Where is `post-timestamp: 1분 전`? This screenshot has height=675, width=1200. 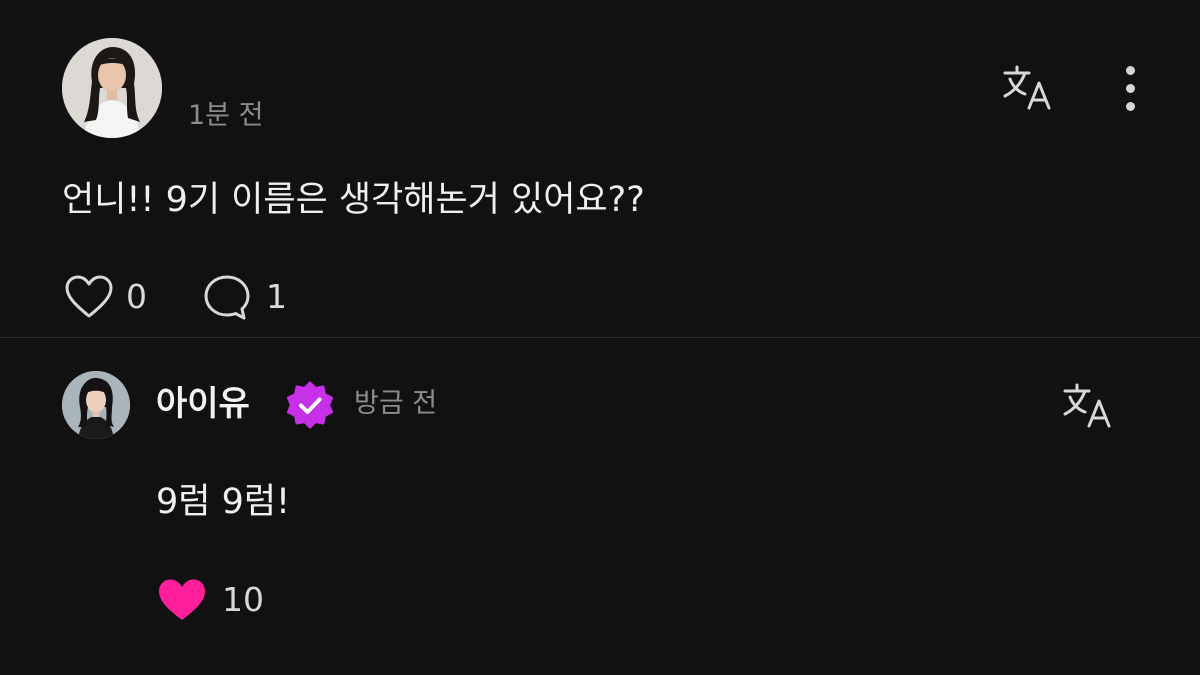
post-timestamp: 1분 전 is located at coordinates (226, 115).